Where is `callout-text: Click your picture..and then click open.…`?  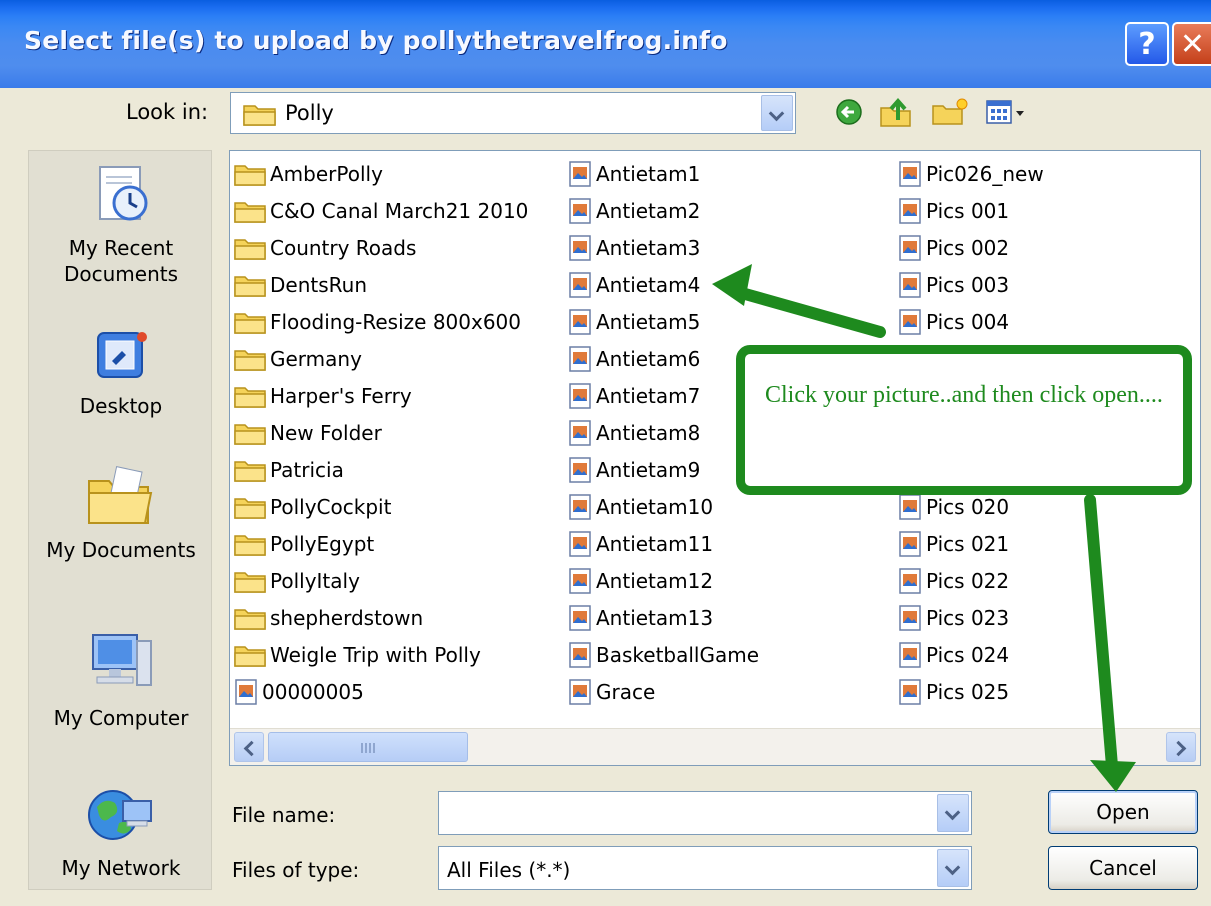 callout-text: Click your picture..and then click open.… is located at coordinates (964, 395).